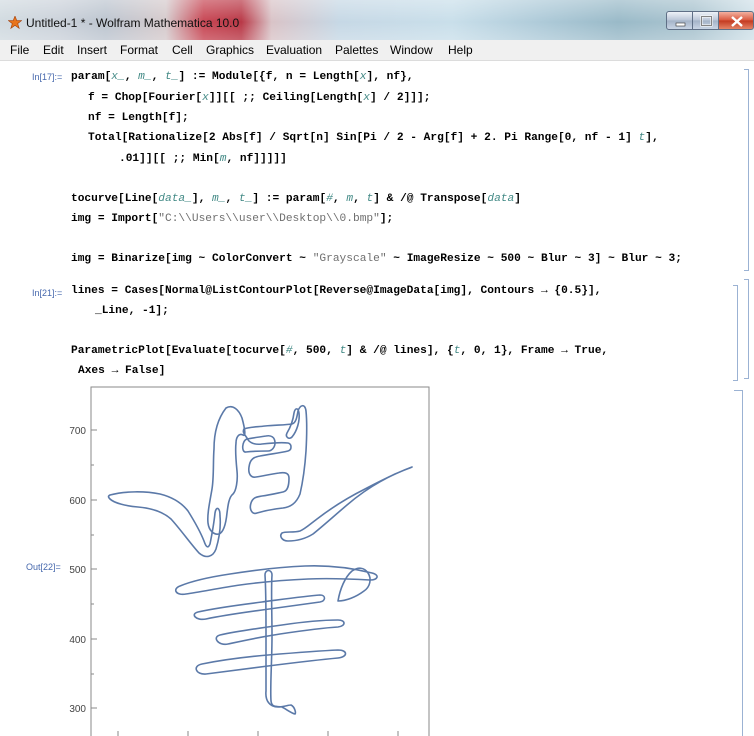  What do you see at coordinates (679, 20) in the screenshot?
I see `minimize-button` at bounding box center [679, 20].